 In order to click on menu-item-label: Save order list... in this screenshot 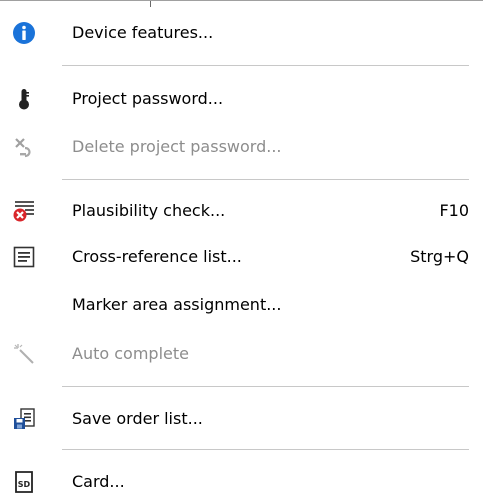, I will do `click(137, 418)`.